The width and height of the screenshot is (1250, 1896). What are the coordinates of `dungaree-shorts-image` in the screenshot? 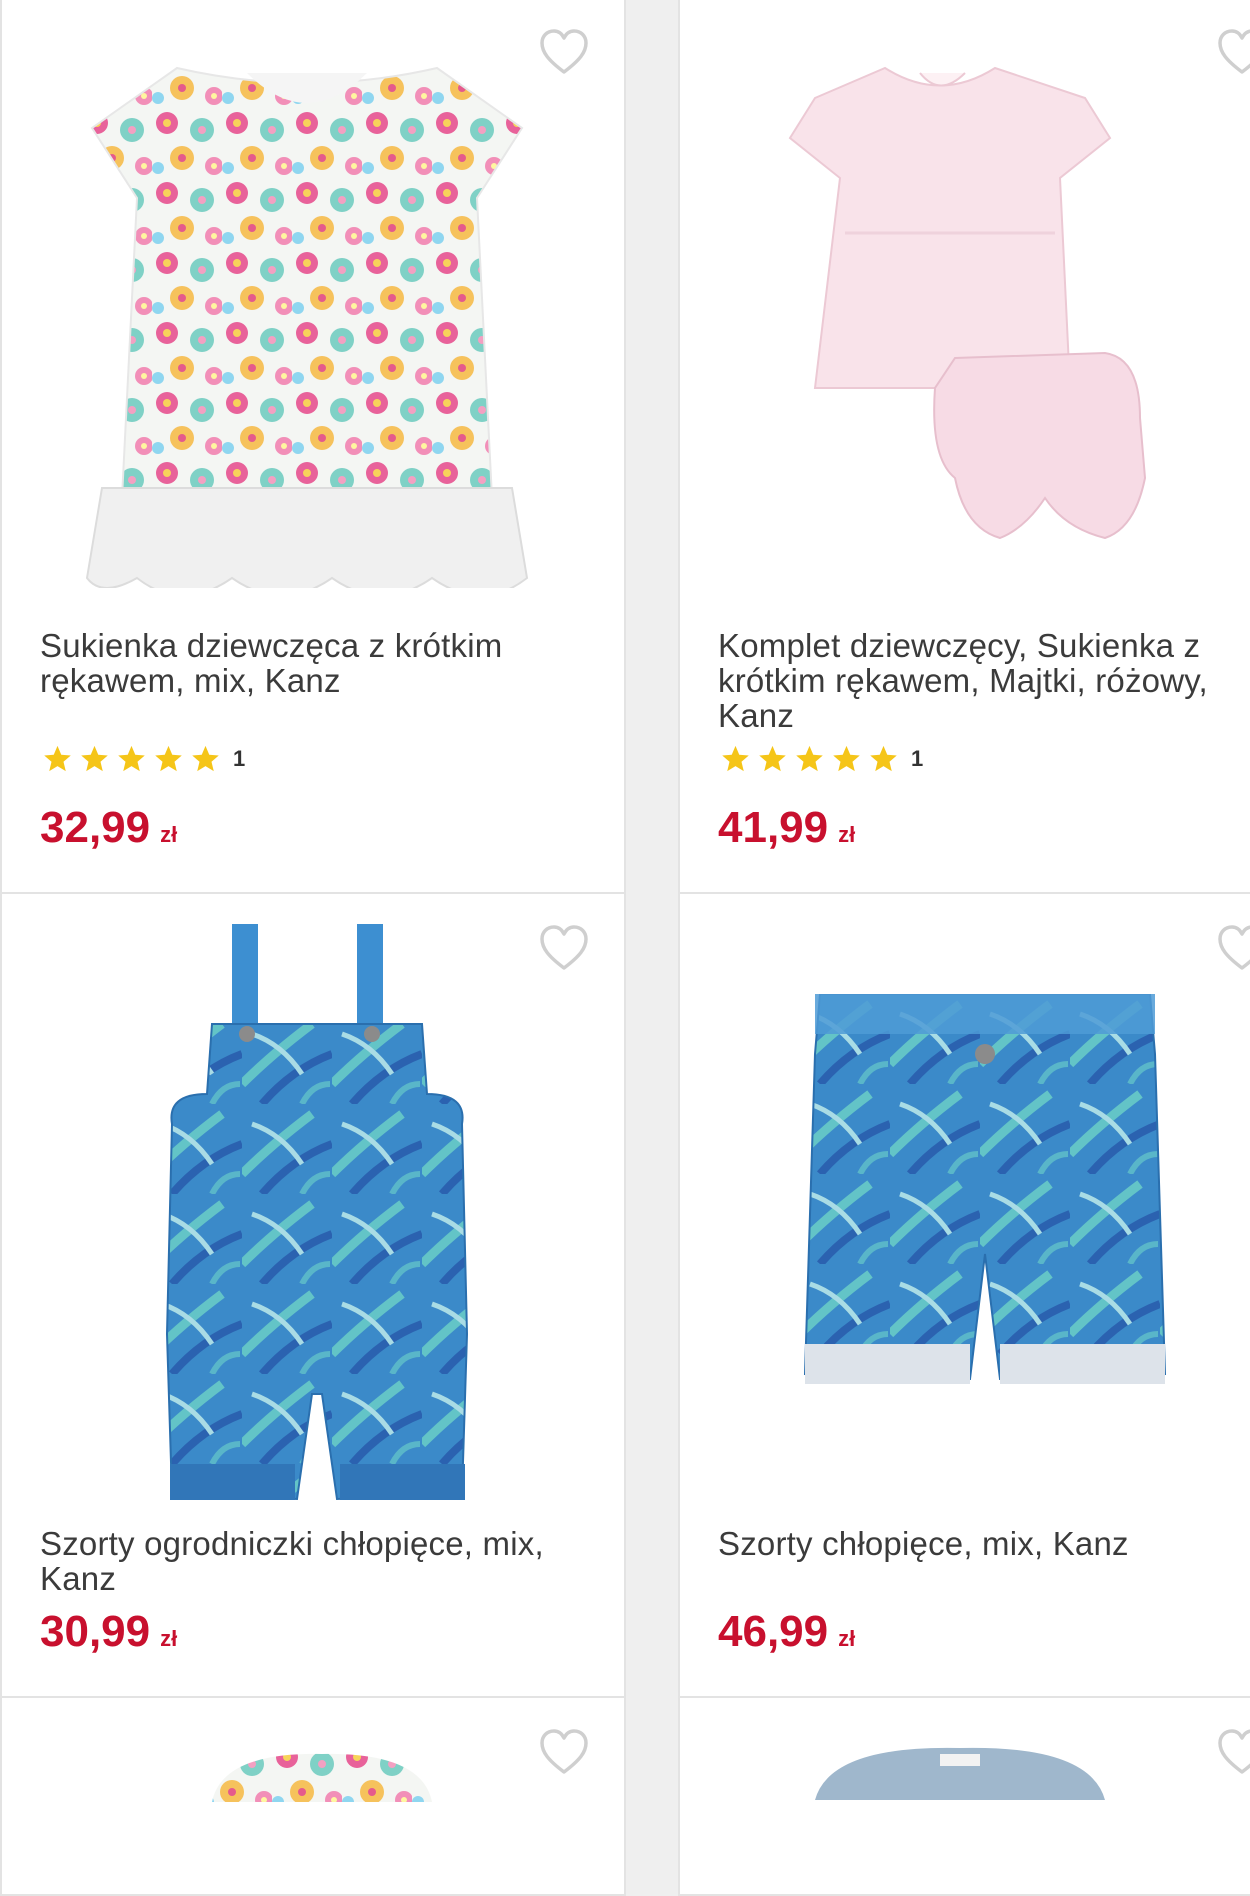 It's located at (317, 1219).